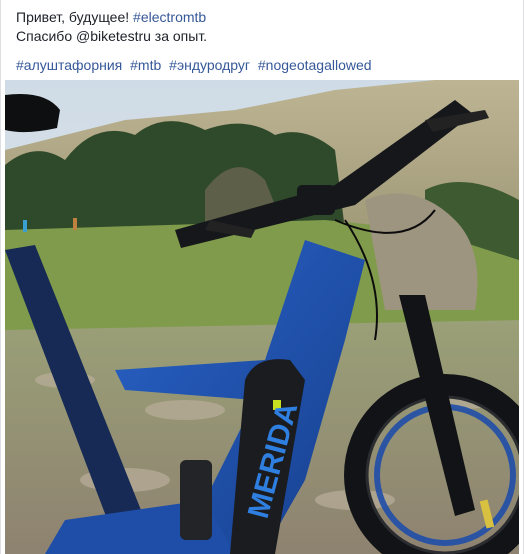 This screenshot has height=554, width=524. I want to click on hashtag-alushtafornia: #алуштафорния, so click(69, 65).